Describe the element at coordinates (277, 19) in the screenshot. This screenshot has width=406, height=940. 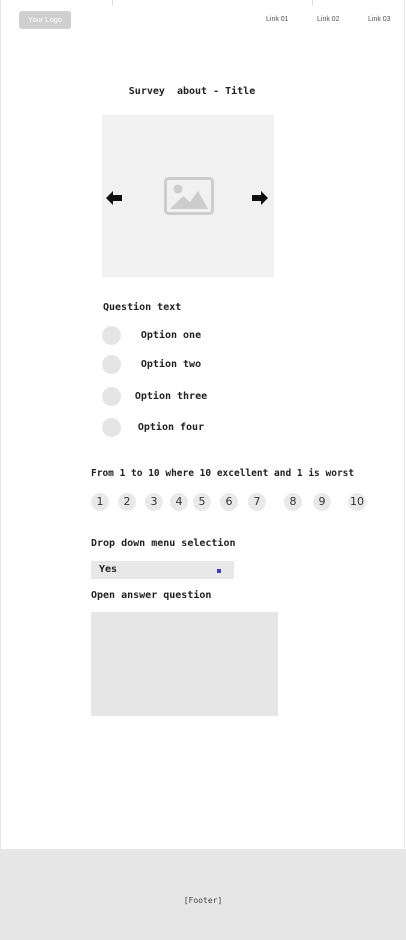
I see `nav-link-01: Link 01` at that location.